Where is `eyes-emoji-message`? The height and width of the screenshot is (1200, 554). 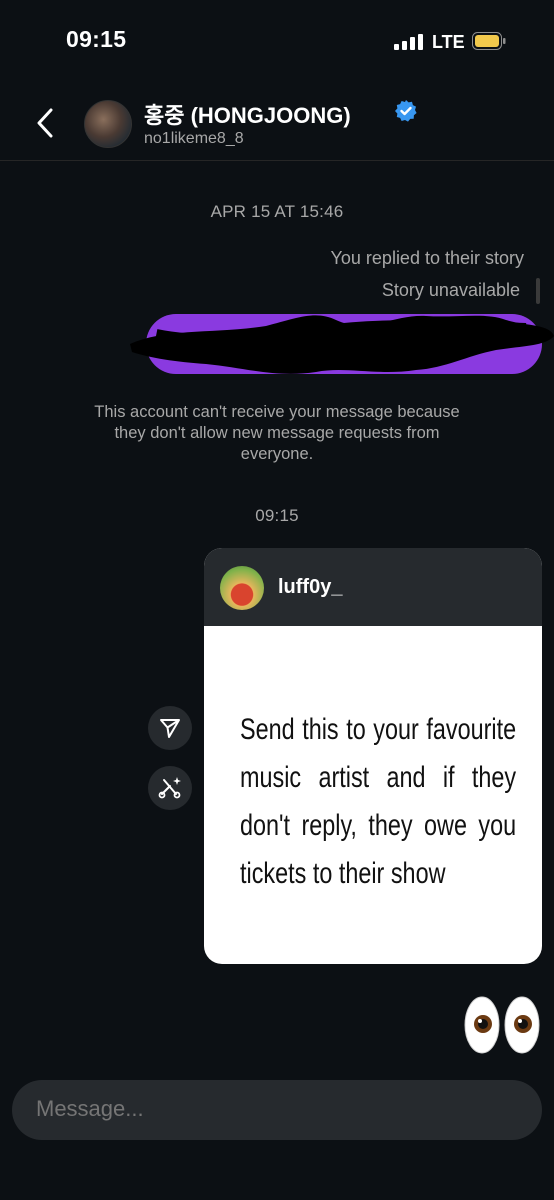
eyes-emoji-message is located at coordinates (502, 1025).